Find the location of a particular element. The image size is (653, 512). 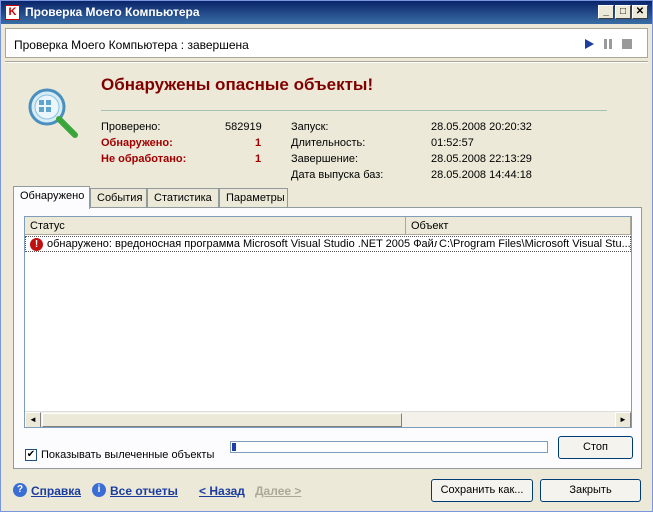

tab-detected: Обнаружено is located at coordinates (51, 197).